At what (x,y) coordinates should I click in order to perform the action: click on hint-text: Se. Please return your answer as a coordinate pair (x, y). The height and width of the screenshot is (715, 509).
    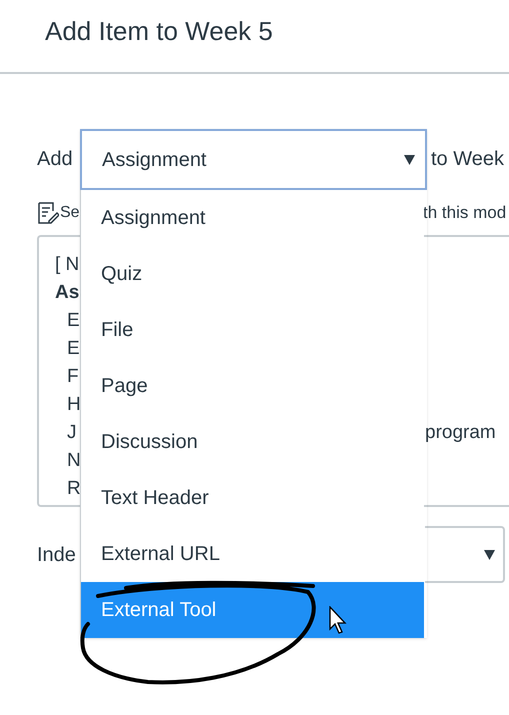
    Looking at the image, I should click on (70, 213).